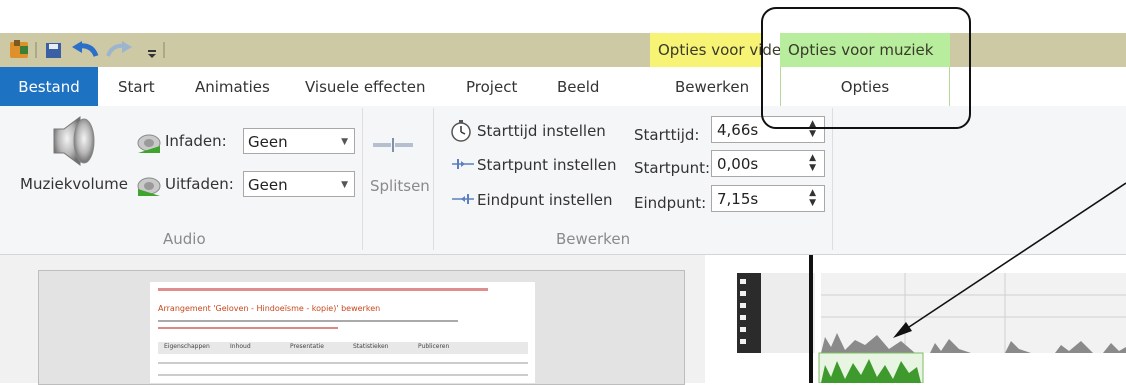  Describe the element at coordinates (768, 129) in the screenshot. I see `start-time-stepper: 4,66s ▲ ▼` at that location.